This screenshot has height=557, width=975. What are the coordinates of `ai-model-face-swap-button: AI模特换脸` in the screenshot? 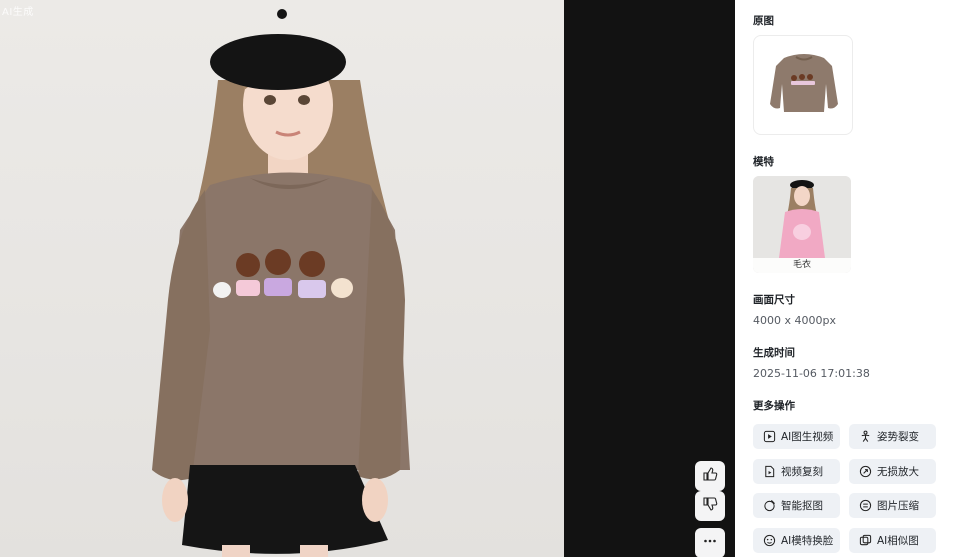 It's located at (796, 540).